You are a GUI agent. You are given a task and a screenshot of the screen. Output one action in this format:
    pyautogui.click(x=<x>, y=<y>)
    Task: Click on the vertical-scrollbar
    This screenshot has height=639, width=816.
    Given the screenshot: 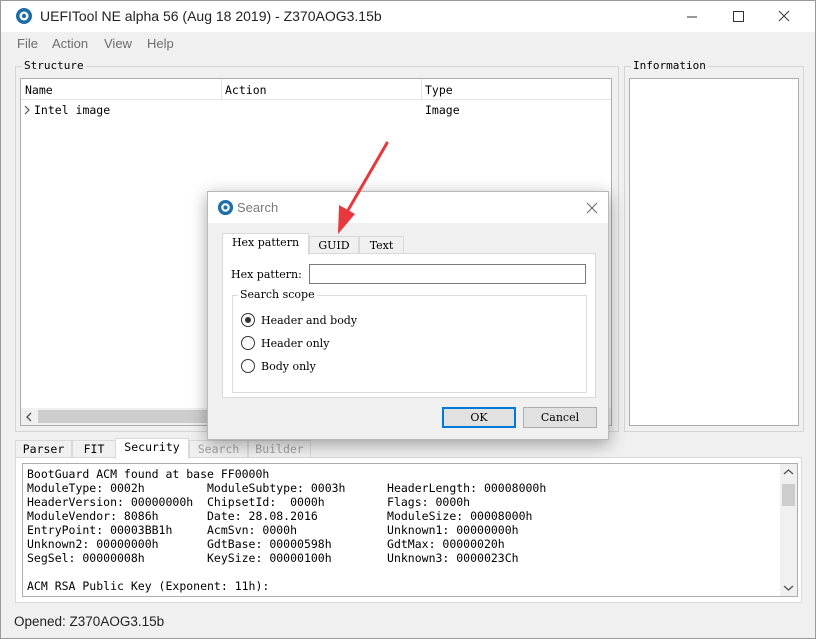 What is the action you would take?
    pyautogui.click(x=788, y=530)
    